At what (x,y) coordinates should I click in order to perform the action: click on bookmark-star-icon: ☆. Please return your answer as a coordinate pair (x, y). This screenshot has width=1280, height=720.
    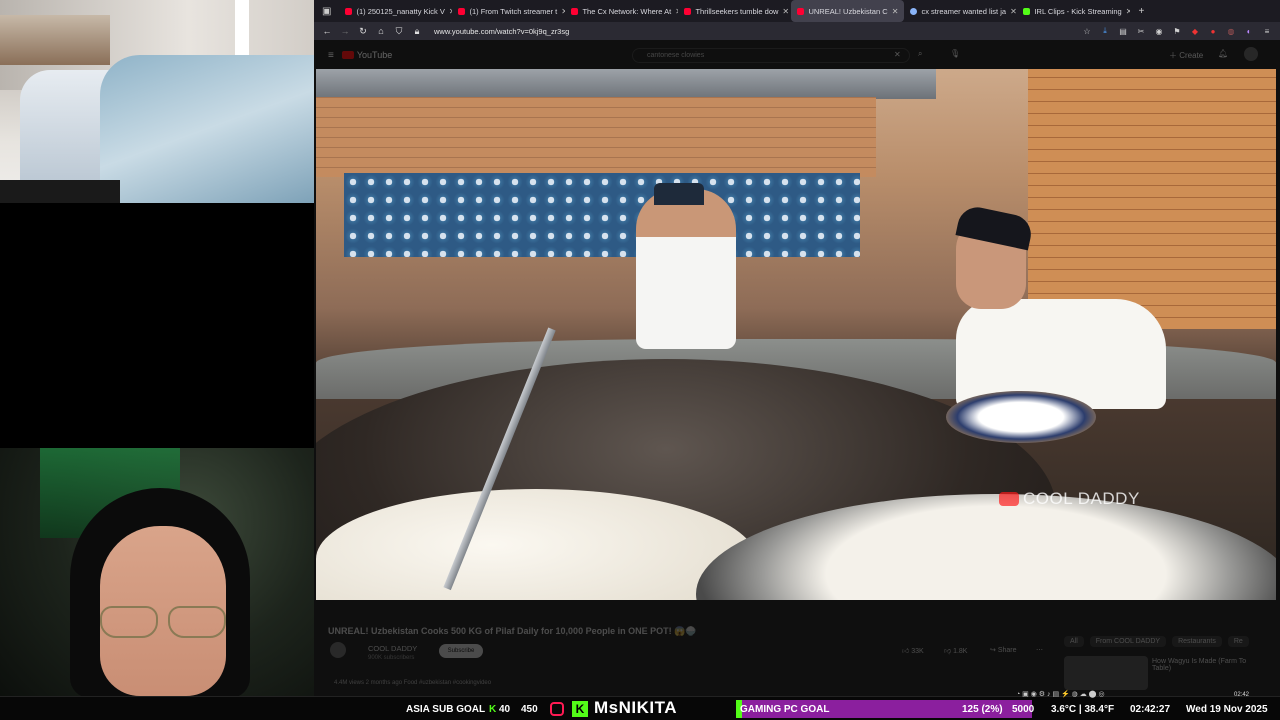
    Looking at the image, I should click on (1087, 31).